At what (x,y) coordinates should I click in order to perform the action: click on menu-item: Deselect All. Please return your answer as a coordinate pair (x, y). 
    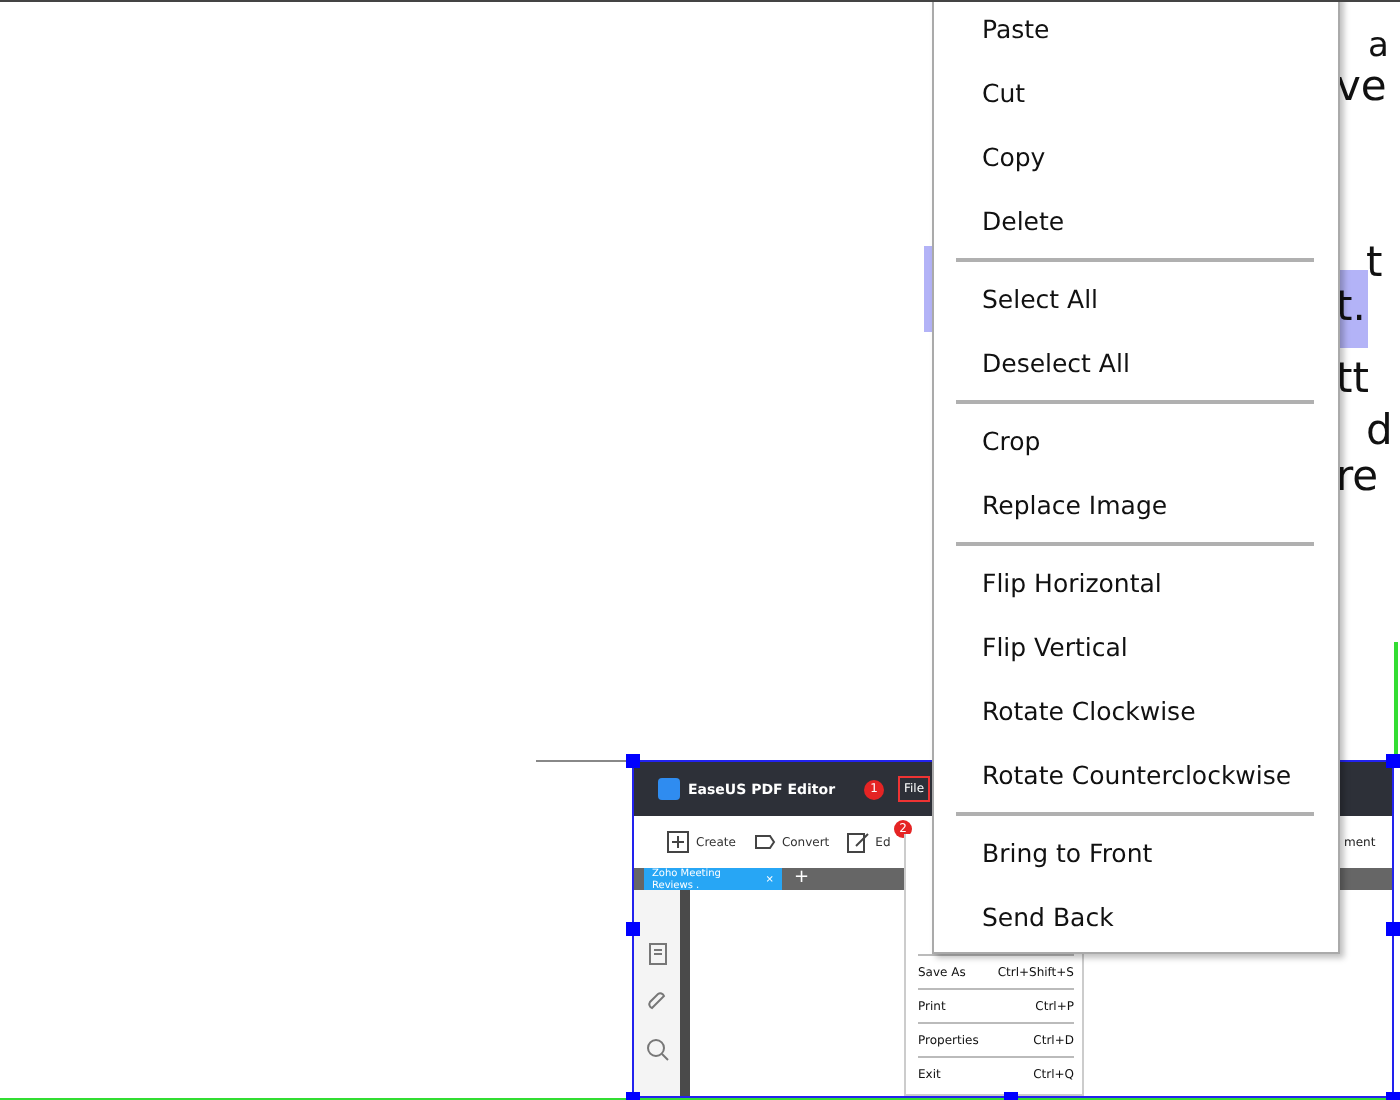
    Looking at the image, I should click on (1136, 362).